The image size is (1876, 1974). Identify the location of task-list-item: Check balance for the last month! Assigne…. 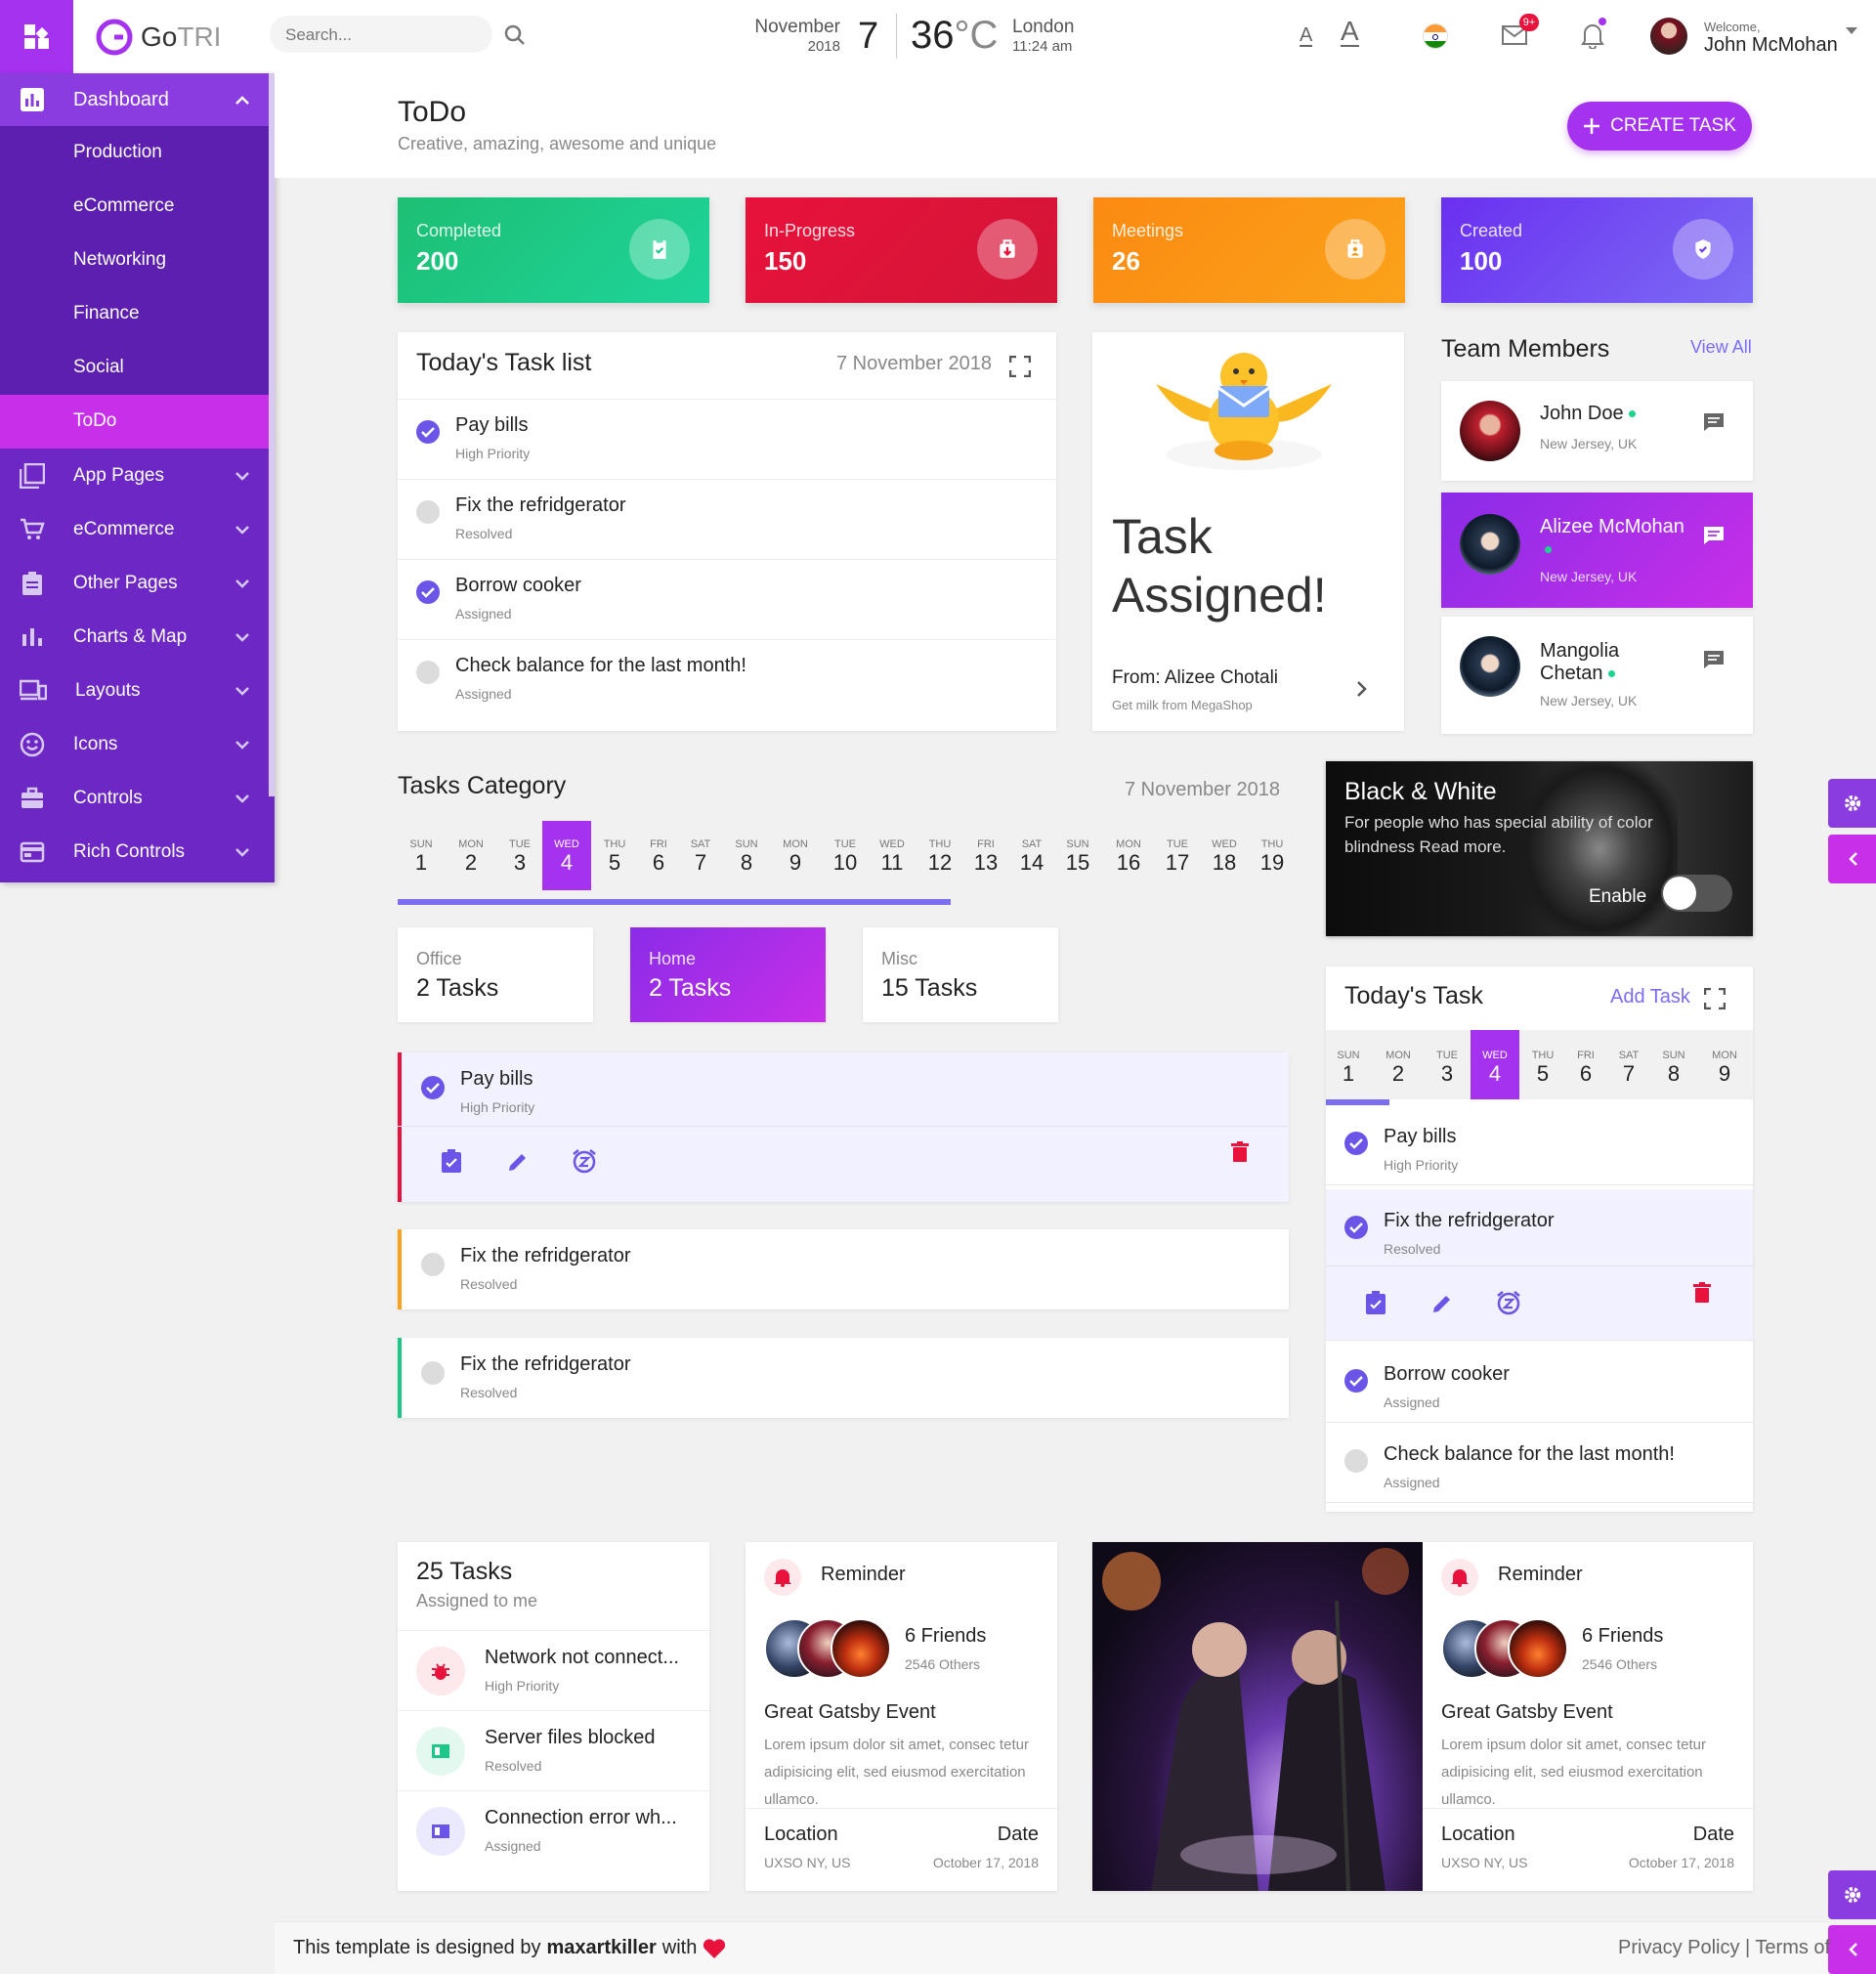
(727, 679).